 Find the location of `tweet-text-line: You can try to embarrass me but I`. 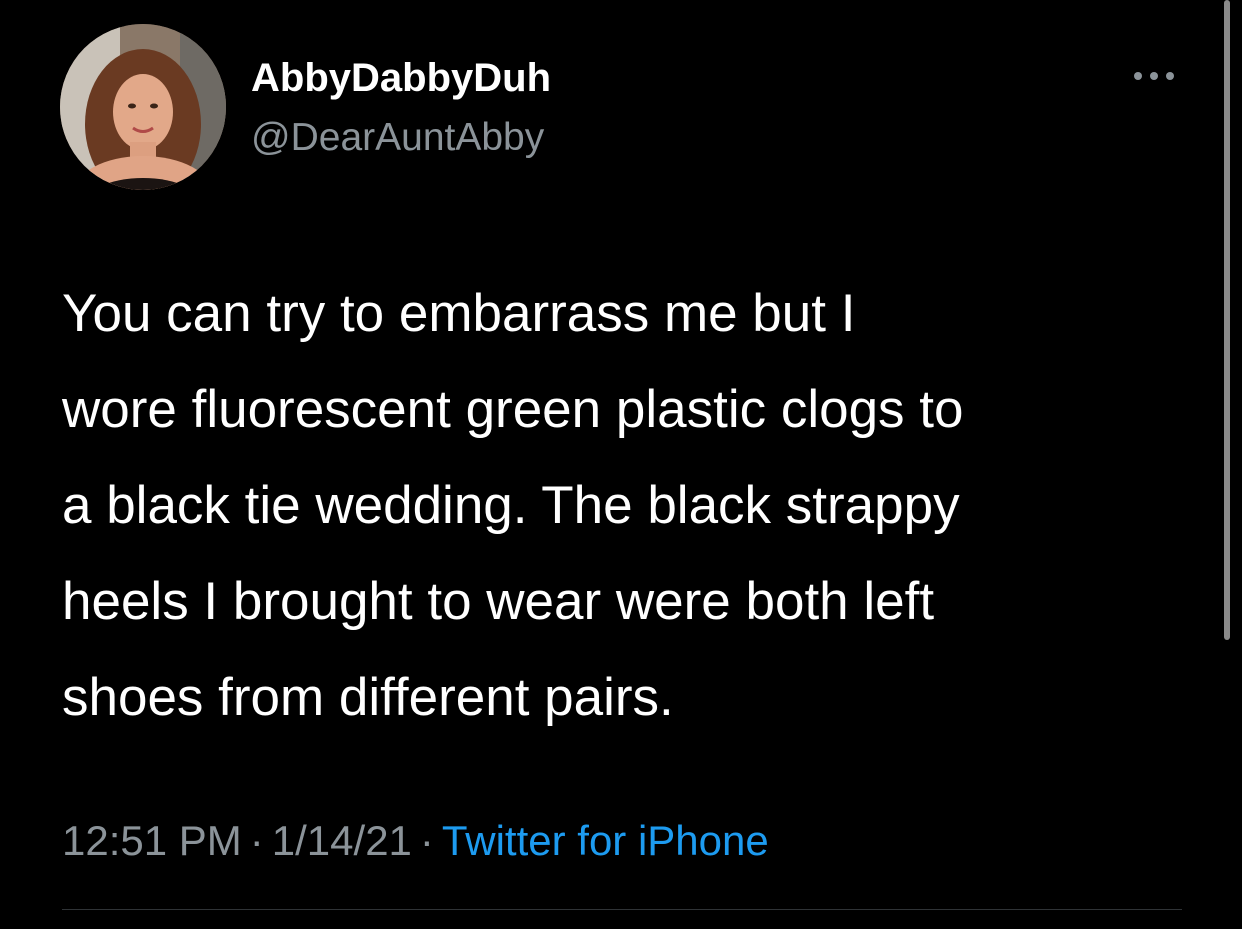

tweet-text-line: You can try to embarrass me but I is located at coordinates (459, 313).